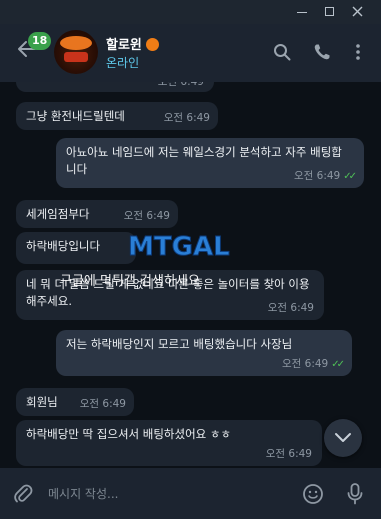 The width and height of the screenshot is (381, 519). I want to click on message-bubble: 세게임점부다 오전 6:49, so click(97, 214).